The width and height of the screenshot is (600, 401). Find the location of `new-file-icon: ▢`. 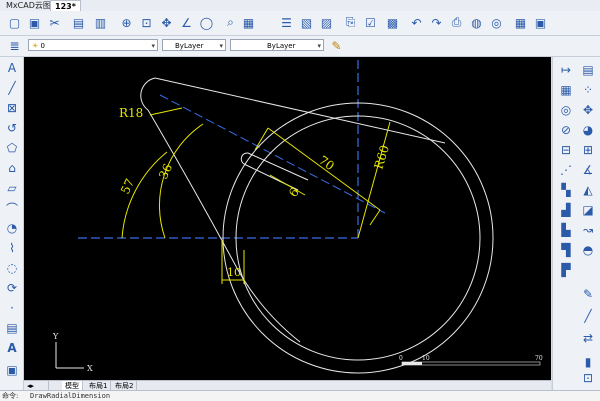

new-file-icon: ▢ is located at coordinates (14, 22).